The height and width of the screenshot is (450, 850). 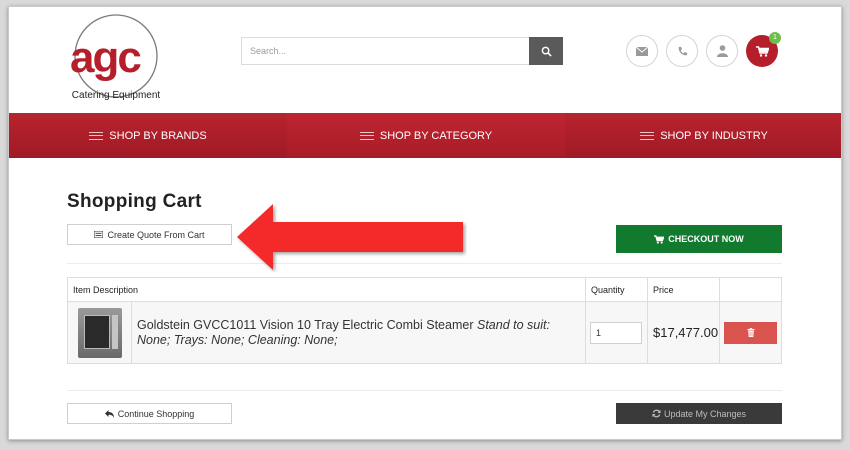 What do you see at coordinates (156, 234) in the screenshot?
I see `create-quote-label: Create Quote From Cart` at bounding box center [156, 234].